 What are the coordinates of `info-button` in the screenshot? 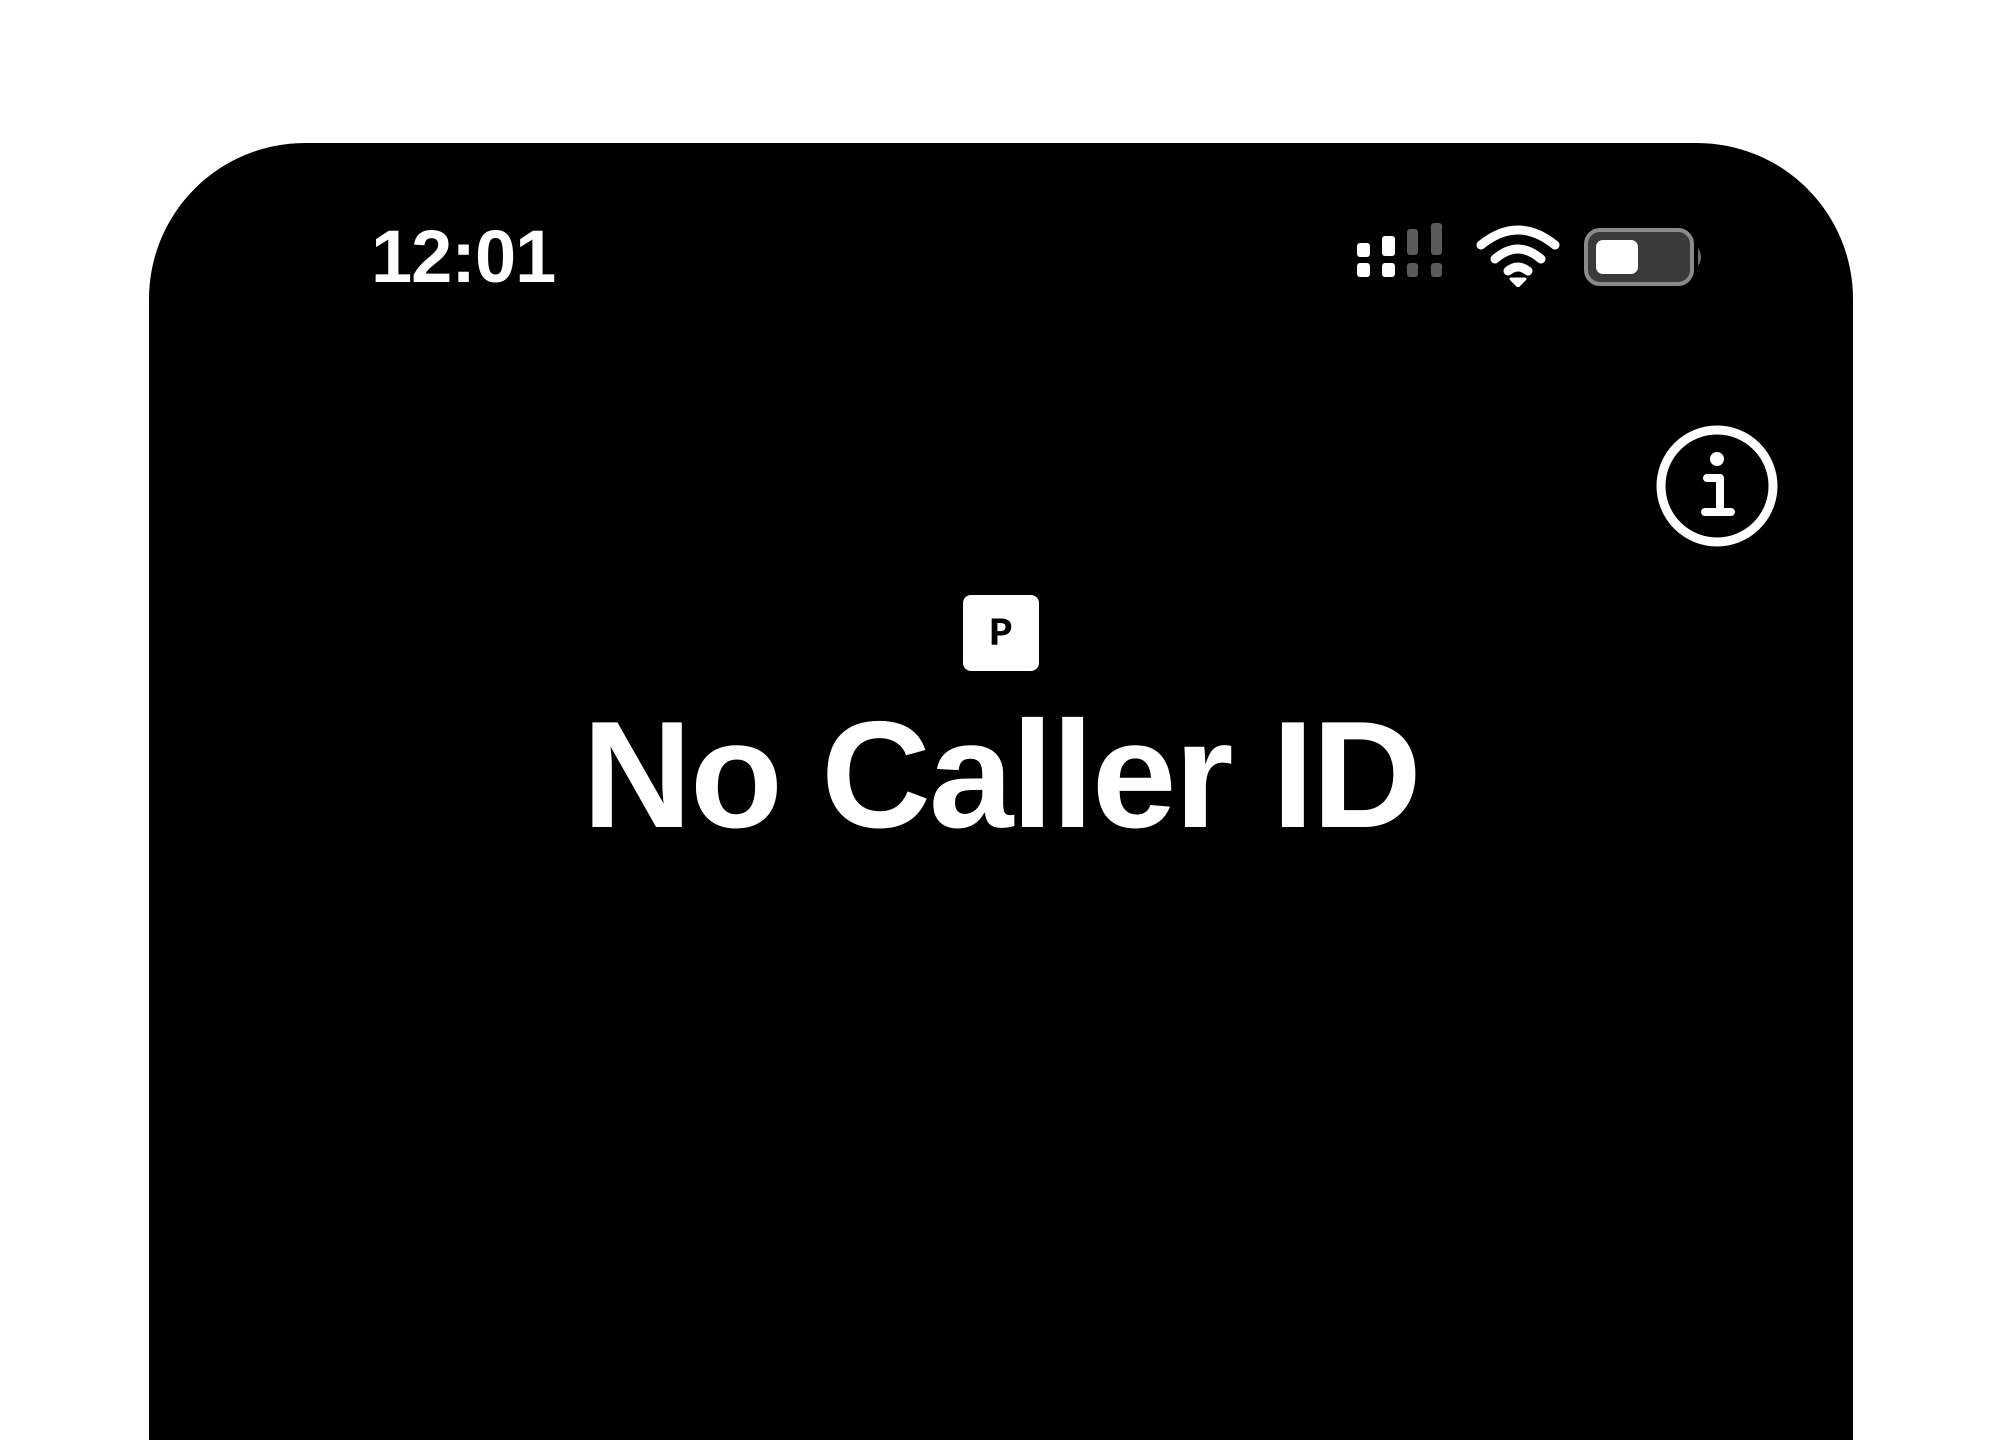 It's located at (1717, 486).